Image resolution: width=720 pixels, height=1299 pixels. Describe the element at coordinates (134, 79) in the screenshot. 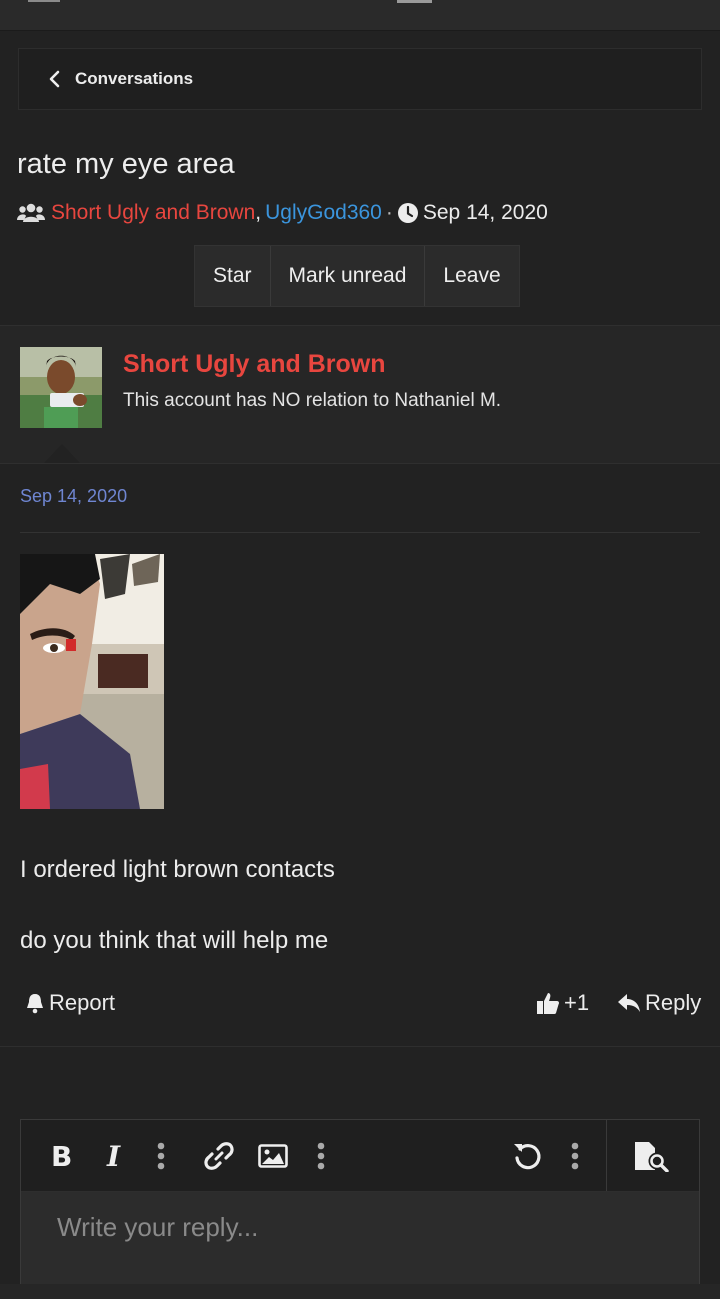

I see `breadcrumb-label: Conversations` at that location.